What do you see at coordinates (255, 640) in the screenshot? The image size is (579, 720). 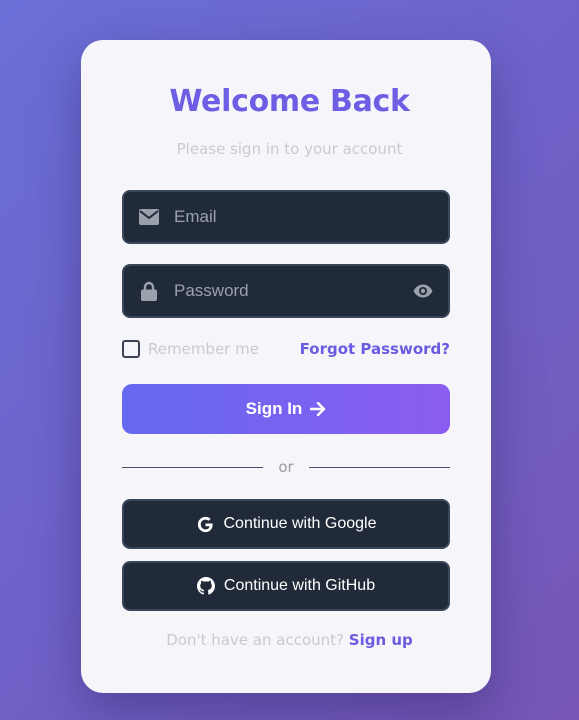 I see `signup-prompt-text: Don't have an account?` at bounding box center [255, 640].